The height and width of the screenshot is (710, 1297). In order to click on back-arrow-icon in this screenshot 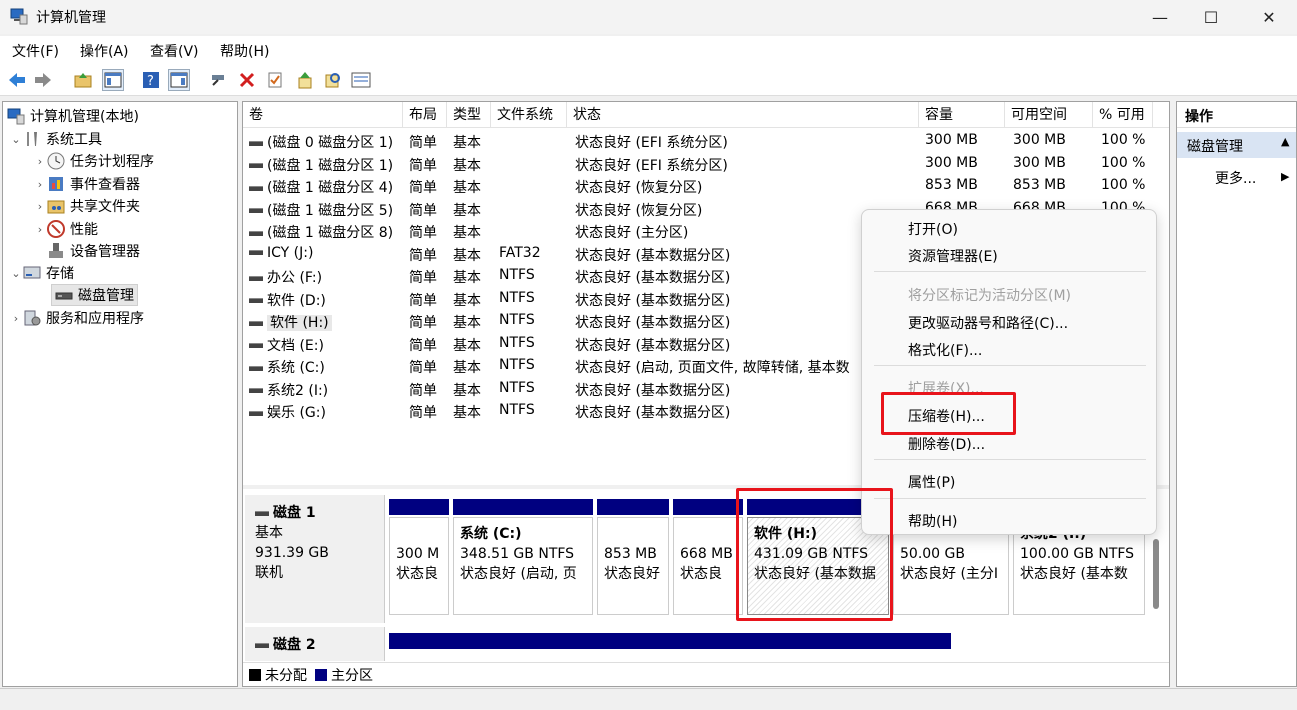, I will do `click(17, 80)`.